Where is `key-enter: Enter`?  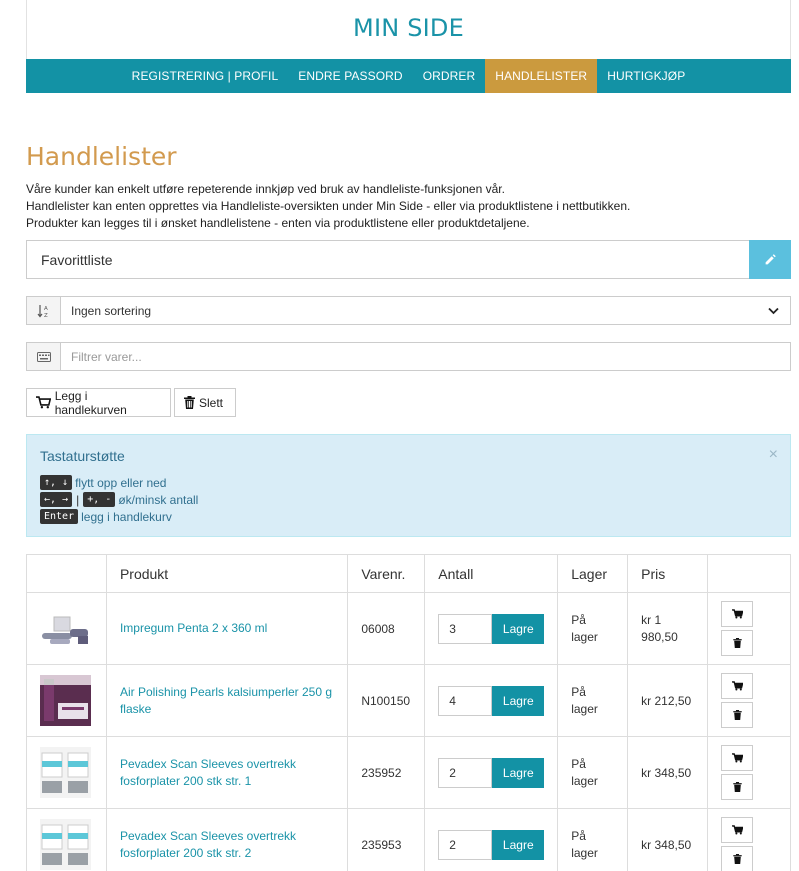 key-enter: Enter is located at coordinates (59, 516).